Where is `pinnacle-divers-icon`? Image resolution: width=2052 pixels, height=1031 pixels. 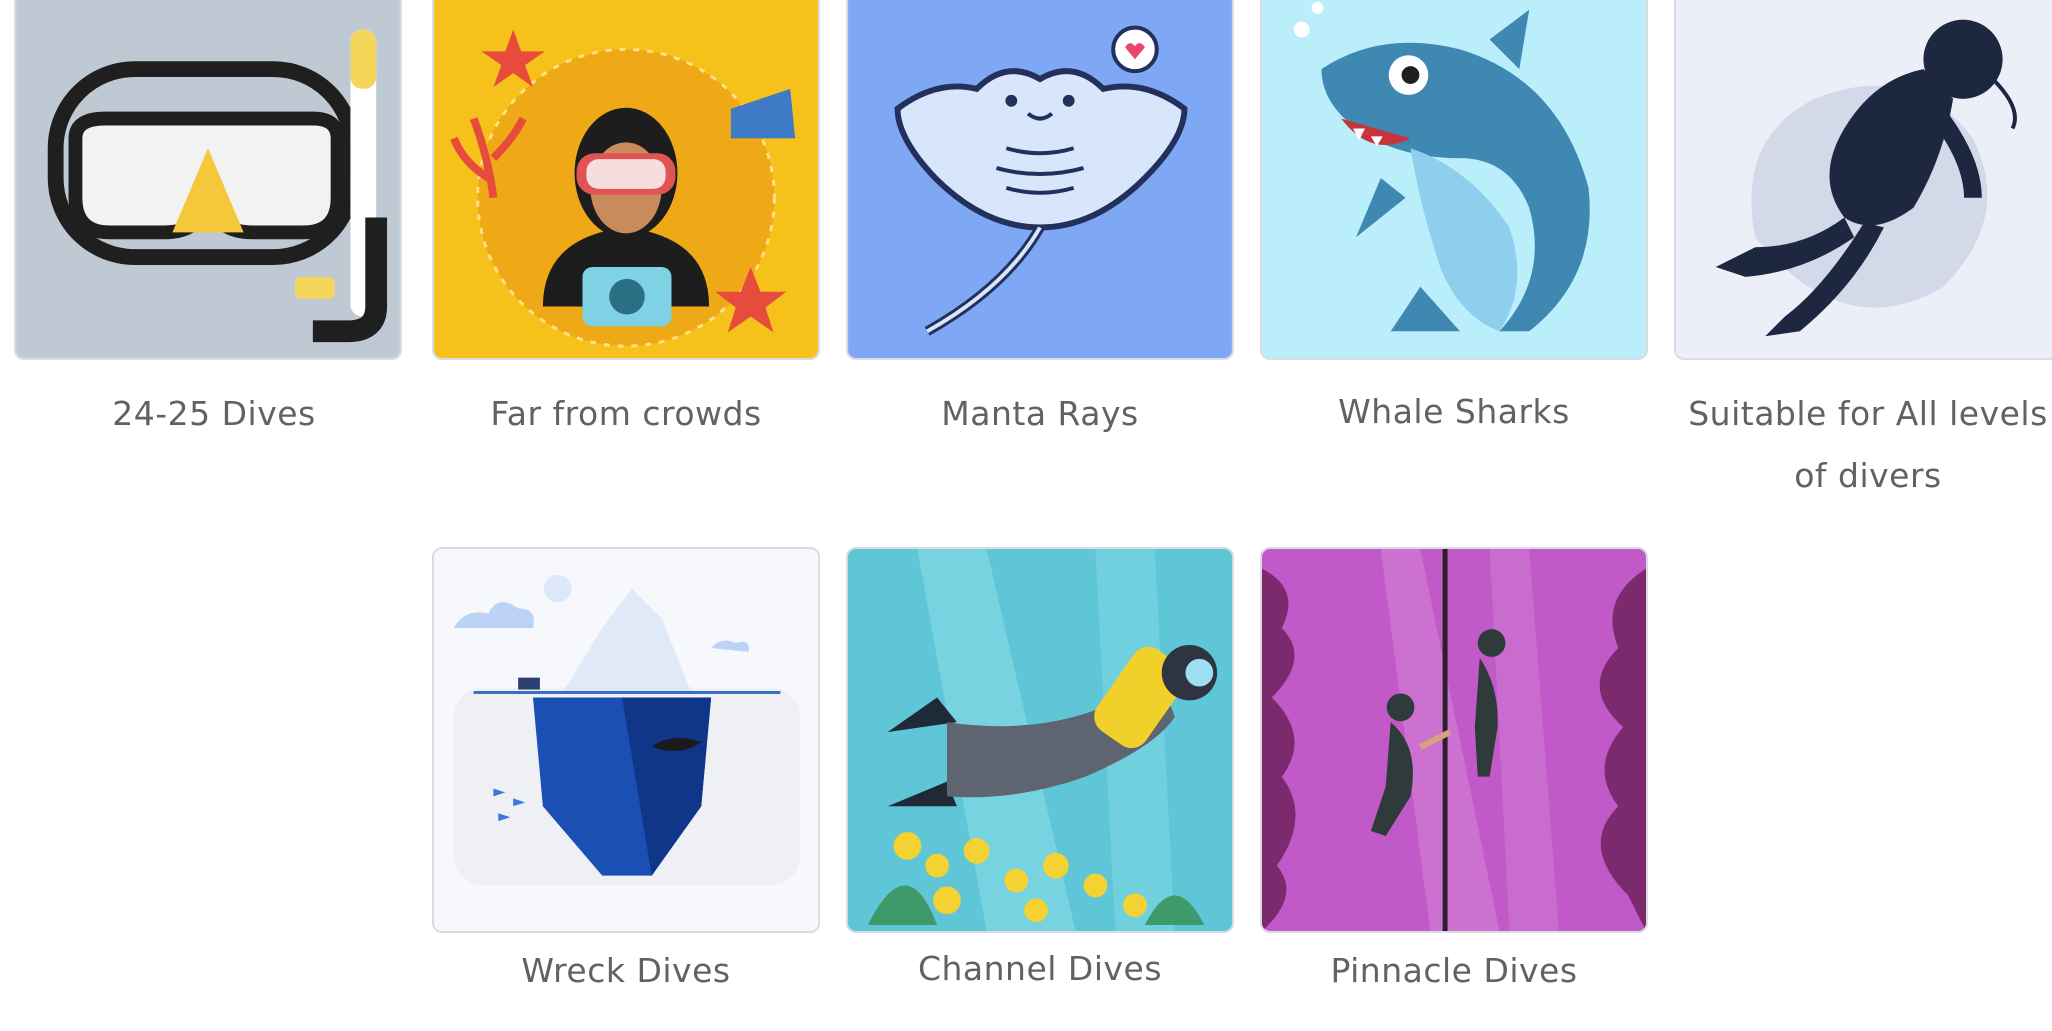
pinnacle-divers-icon is located at coordinates (1454, 740).